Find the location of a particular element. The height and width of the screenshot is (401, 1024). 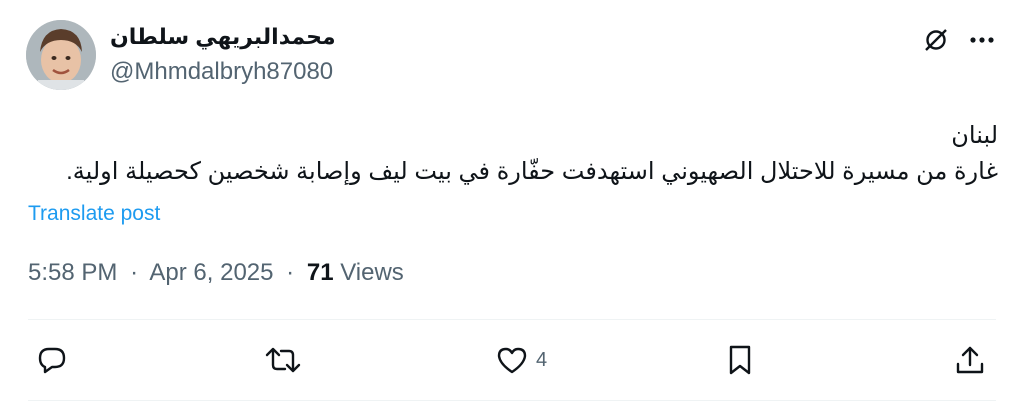

share-button is located at coordinates (970, 360).